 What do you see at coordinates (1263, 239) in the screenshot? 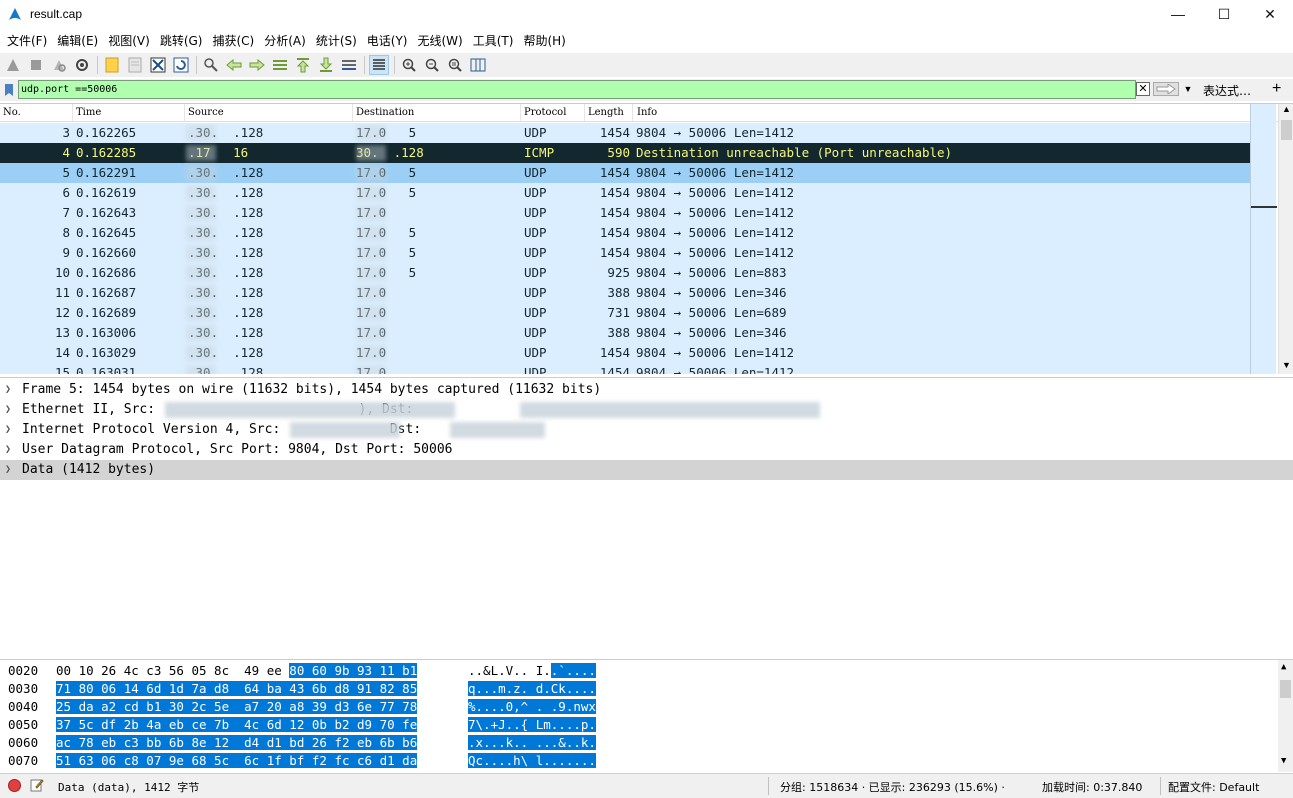
I see `packet-minimap` at bounding box center [1263, 239].